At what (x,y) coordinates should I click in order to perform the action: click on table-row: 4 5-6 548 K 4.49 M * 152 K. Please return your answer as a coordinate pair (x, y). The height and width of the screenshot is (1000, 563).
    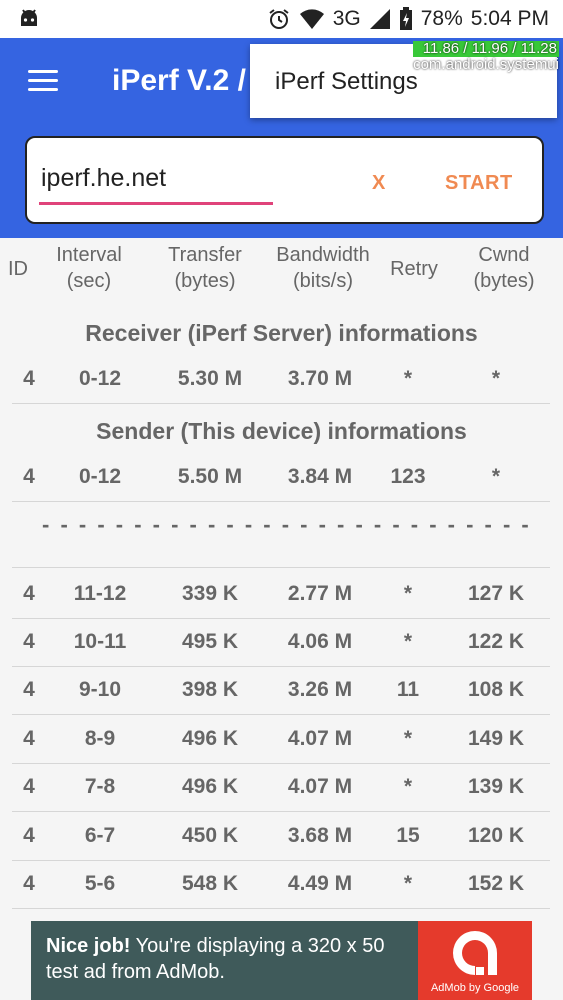
    Looking at the image, I should click on (281, 884).